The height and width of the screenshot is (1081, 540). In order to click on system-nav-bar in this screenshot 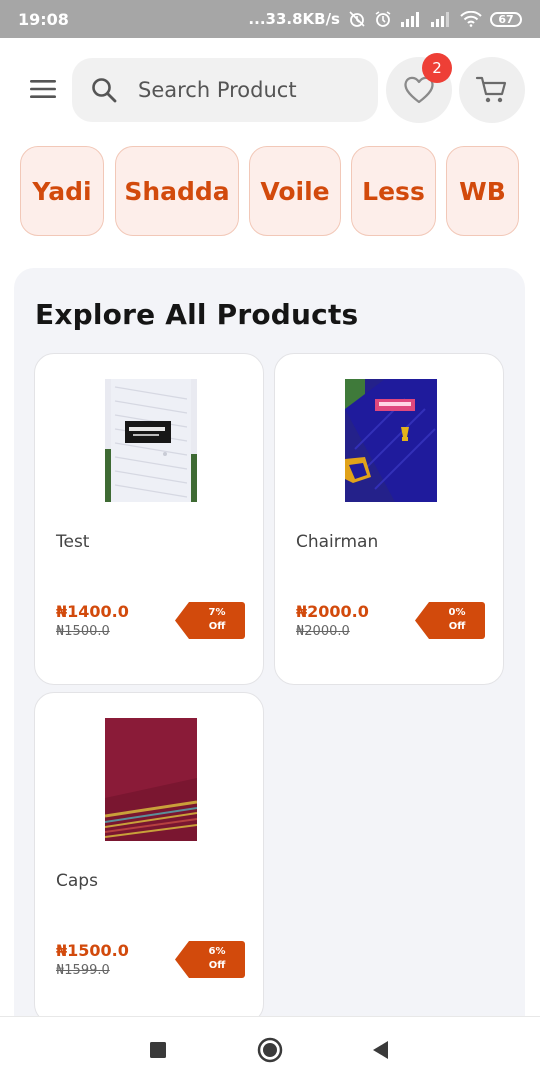, I will do `click(270, 1048)`.